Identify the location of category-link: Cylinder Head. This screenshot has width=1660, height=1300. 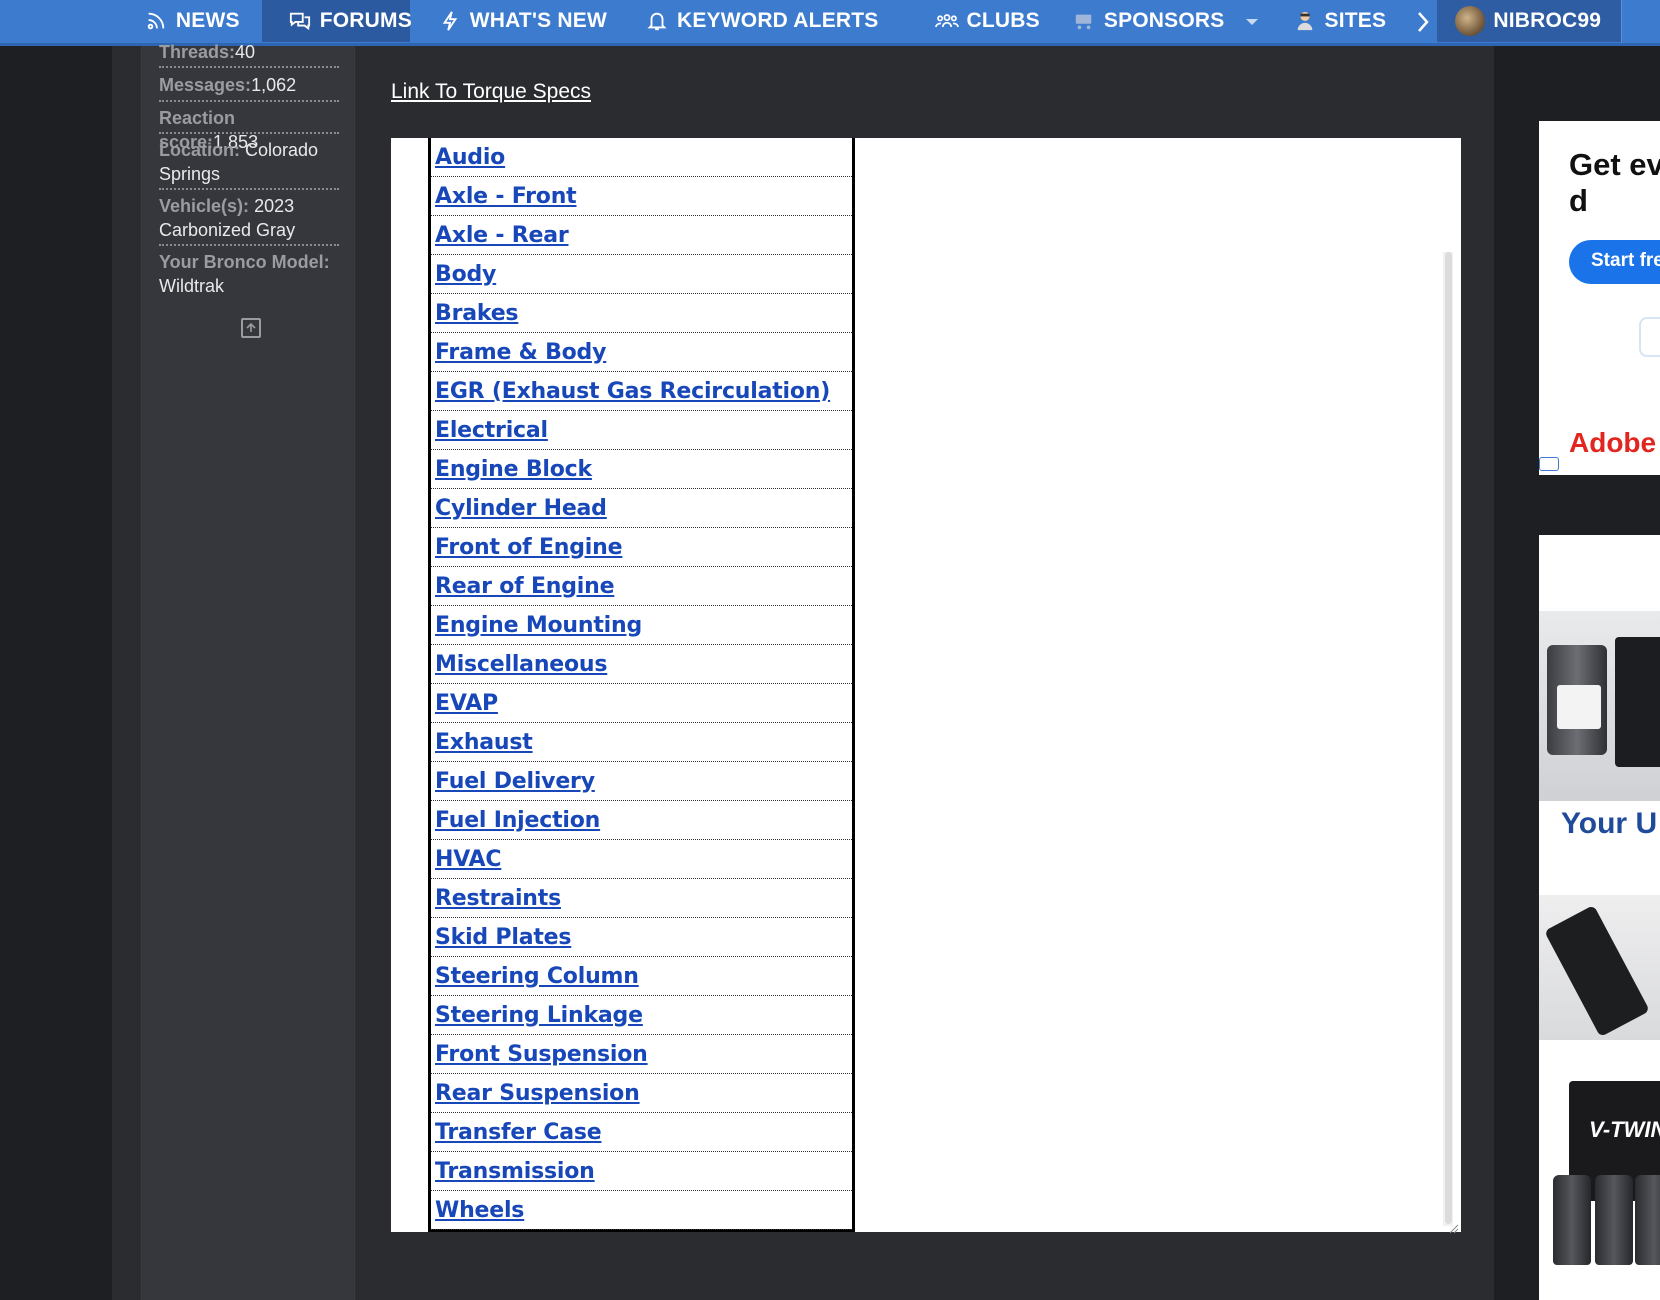
(521, 508).